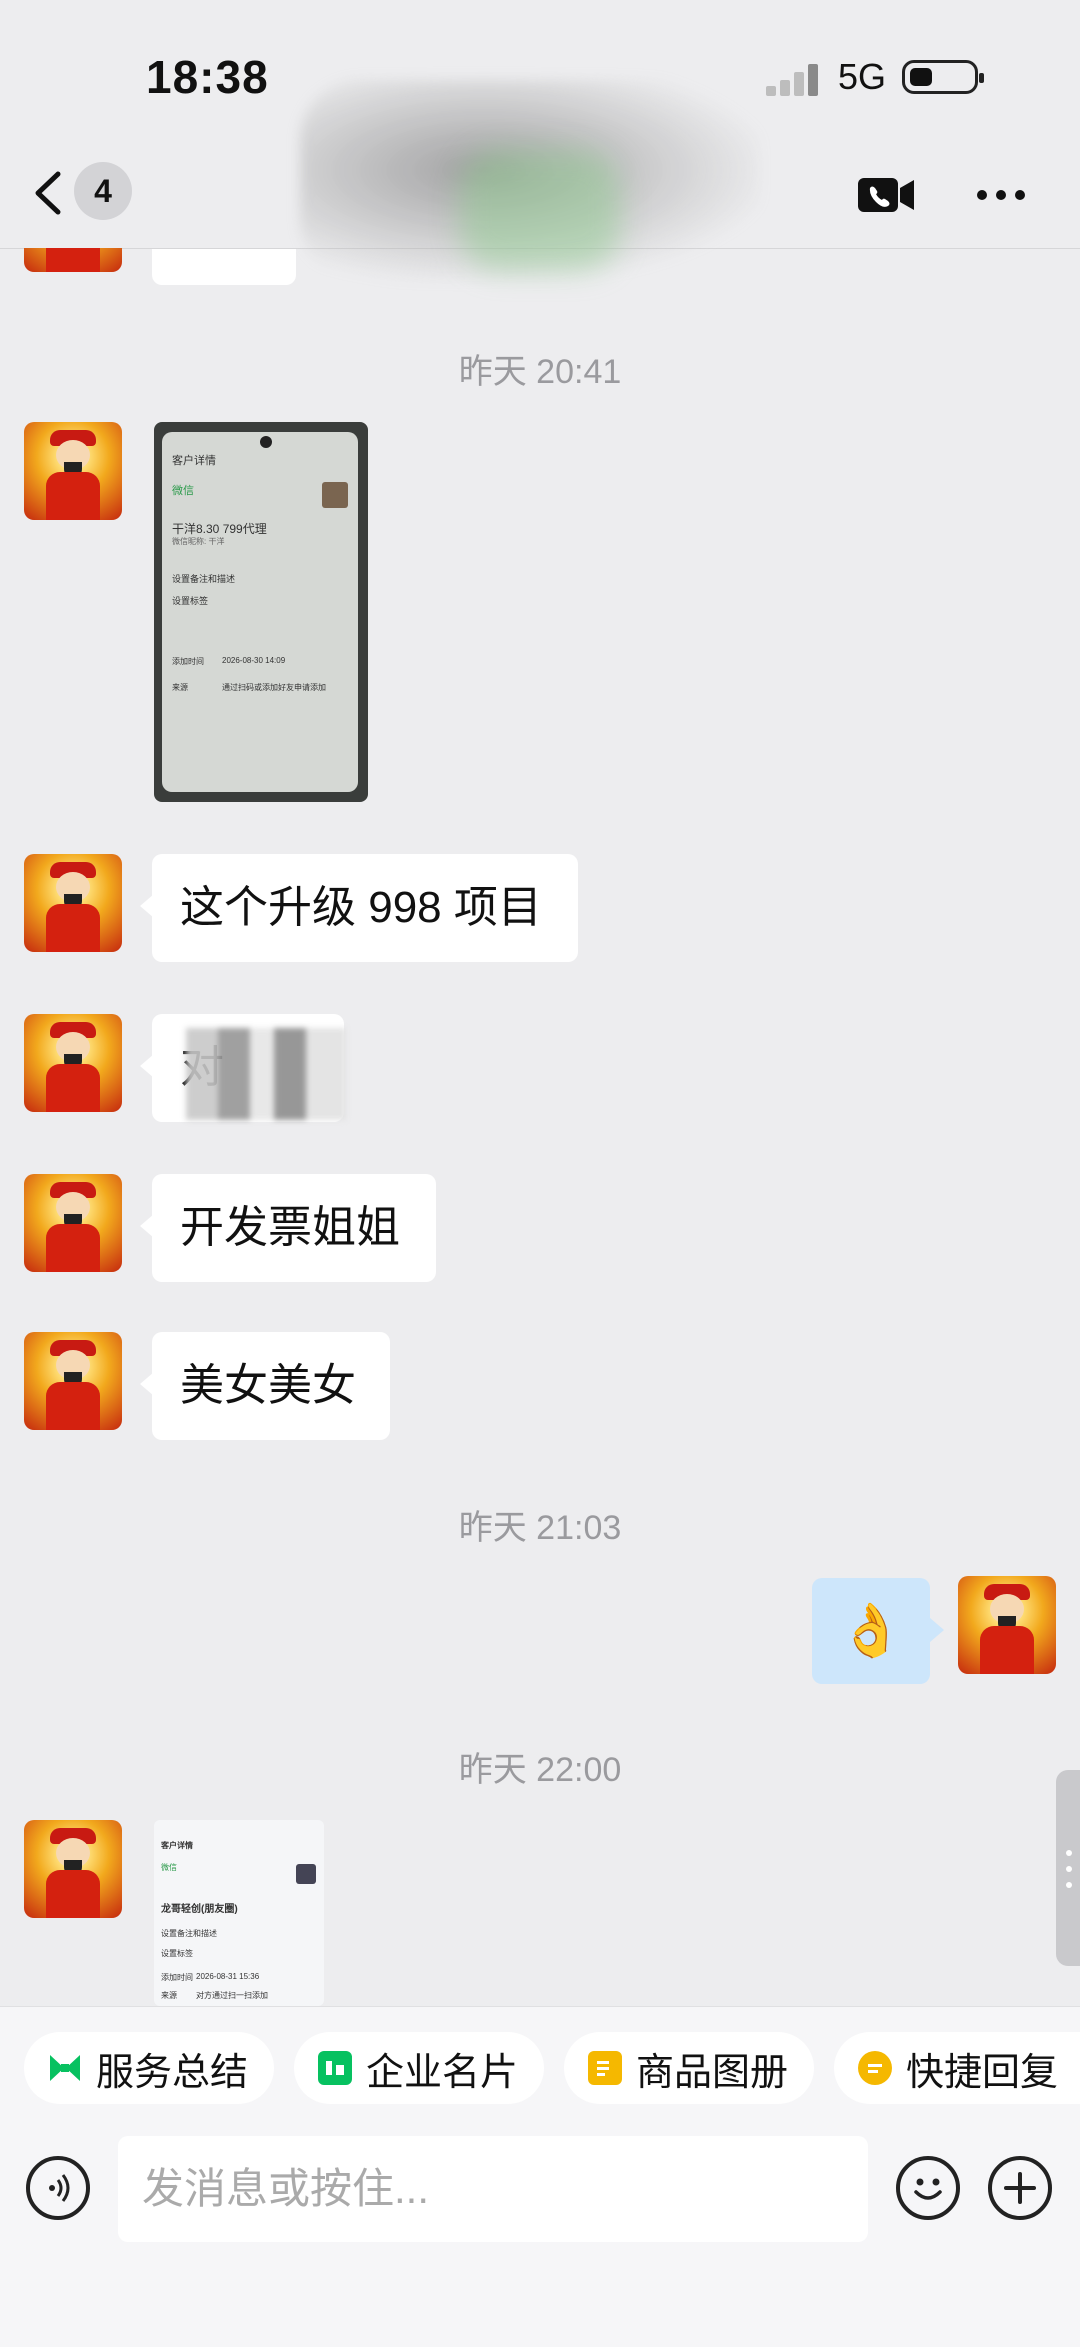 This screenshot has height=2347, width=1080. What do you see at coordinates (266, 1074) in the screenshot?
I see `redaction-mosaic` at bounding box center [266, 1074].